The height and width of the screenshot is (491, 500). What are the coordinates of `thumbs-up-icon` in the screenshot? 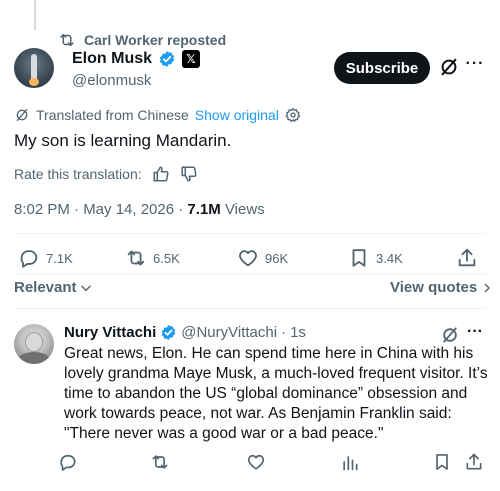 It's located at (161, 174).